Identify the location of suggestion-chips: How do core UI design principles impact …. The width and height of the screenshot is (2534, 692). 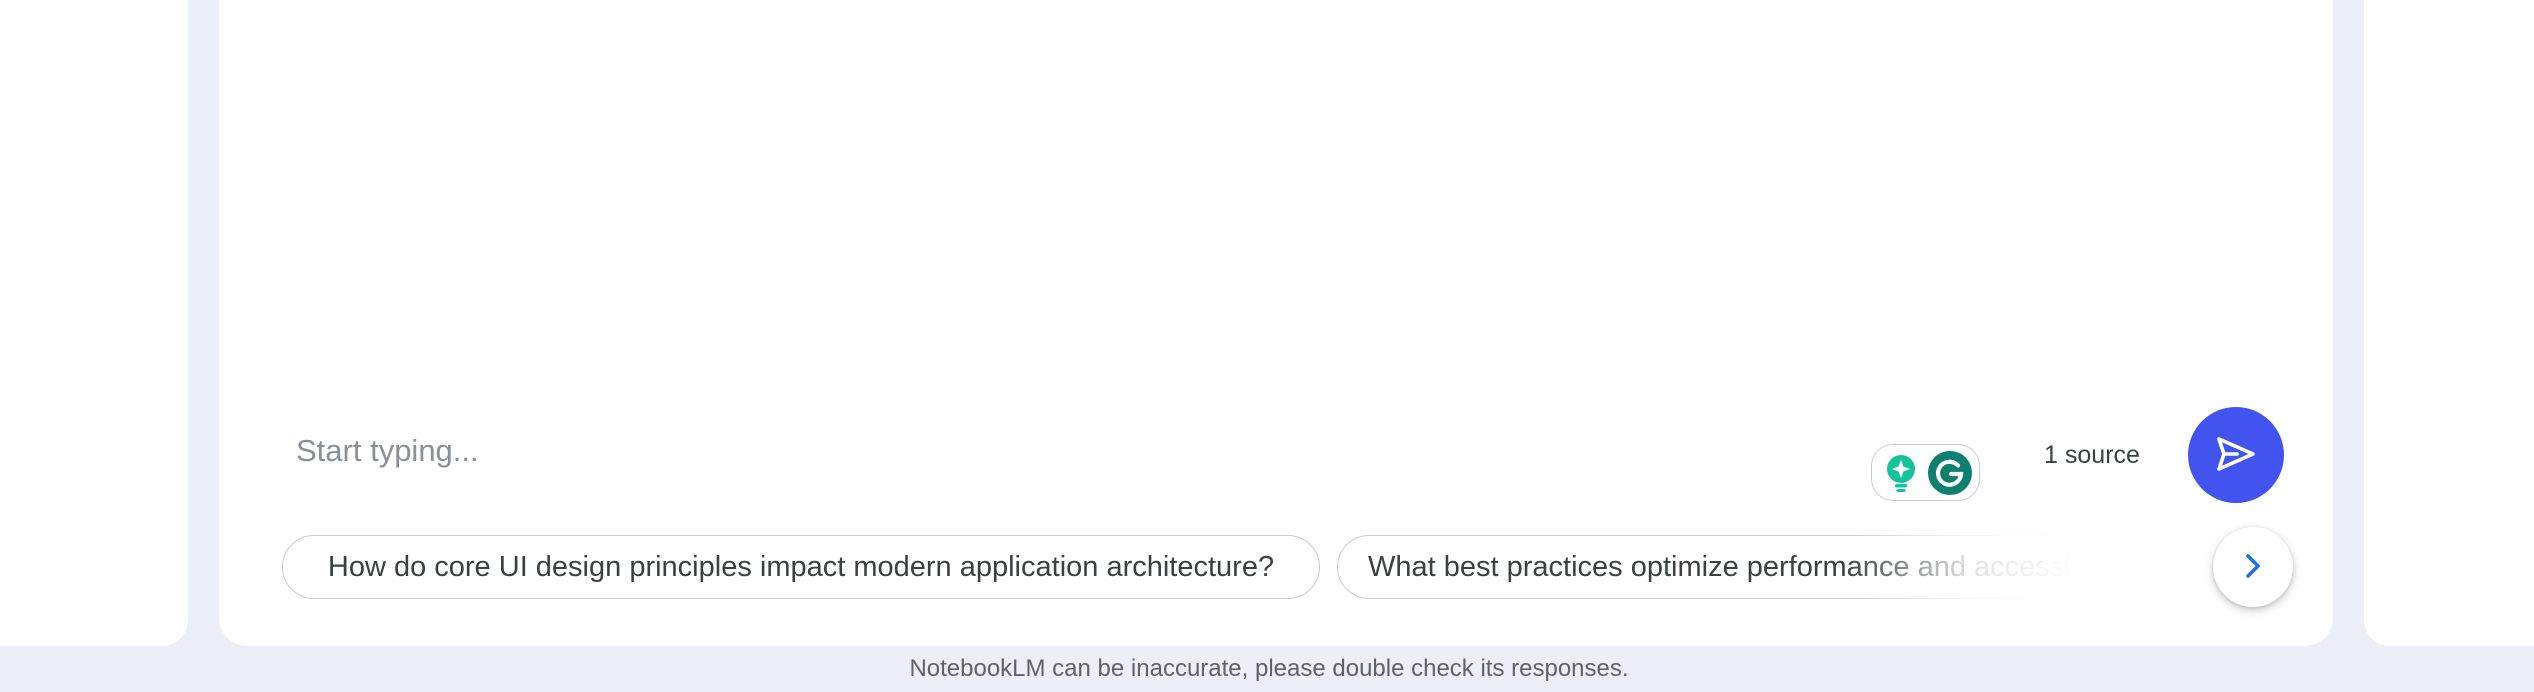
(1268, 567).